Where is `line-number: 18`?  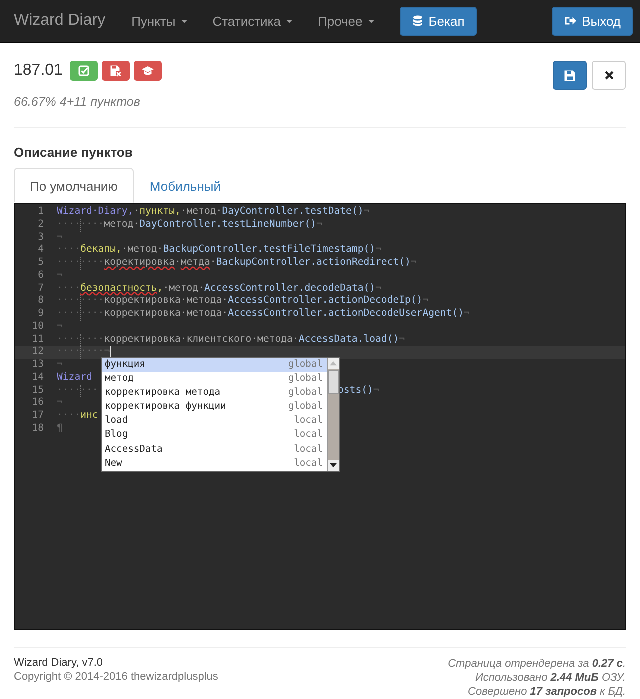 line-number: 18 is located at coordinates (38, 429).